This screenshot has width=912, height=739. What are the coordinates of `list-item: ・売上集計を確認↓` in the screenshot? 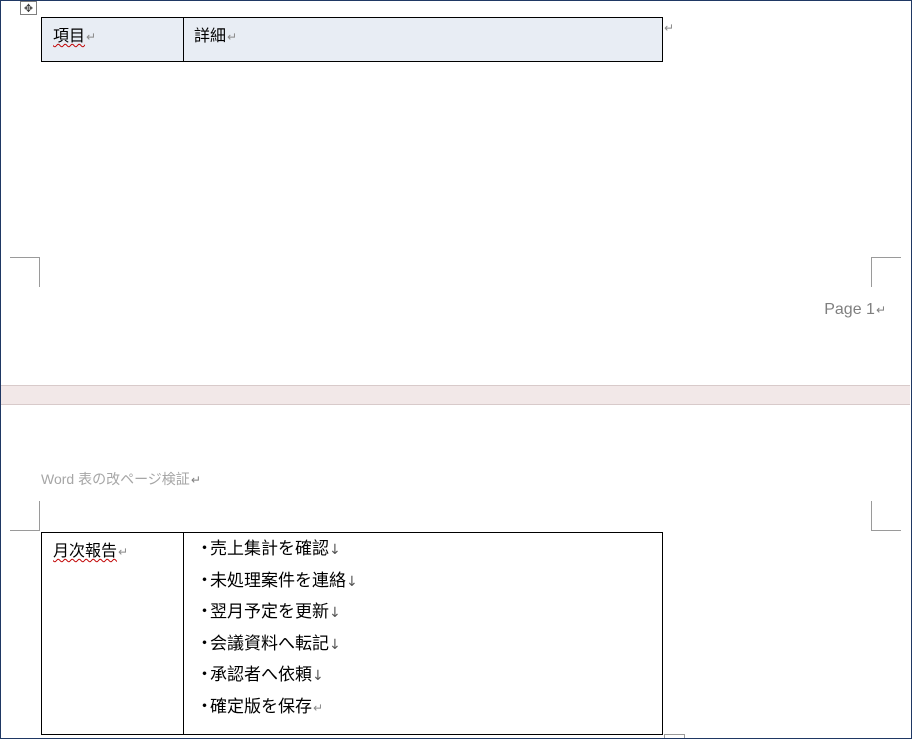 It's located at (268, 549).